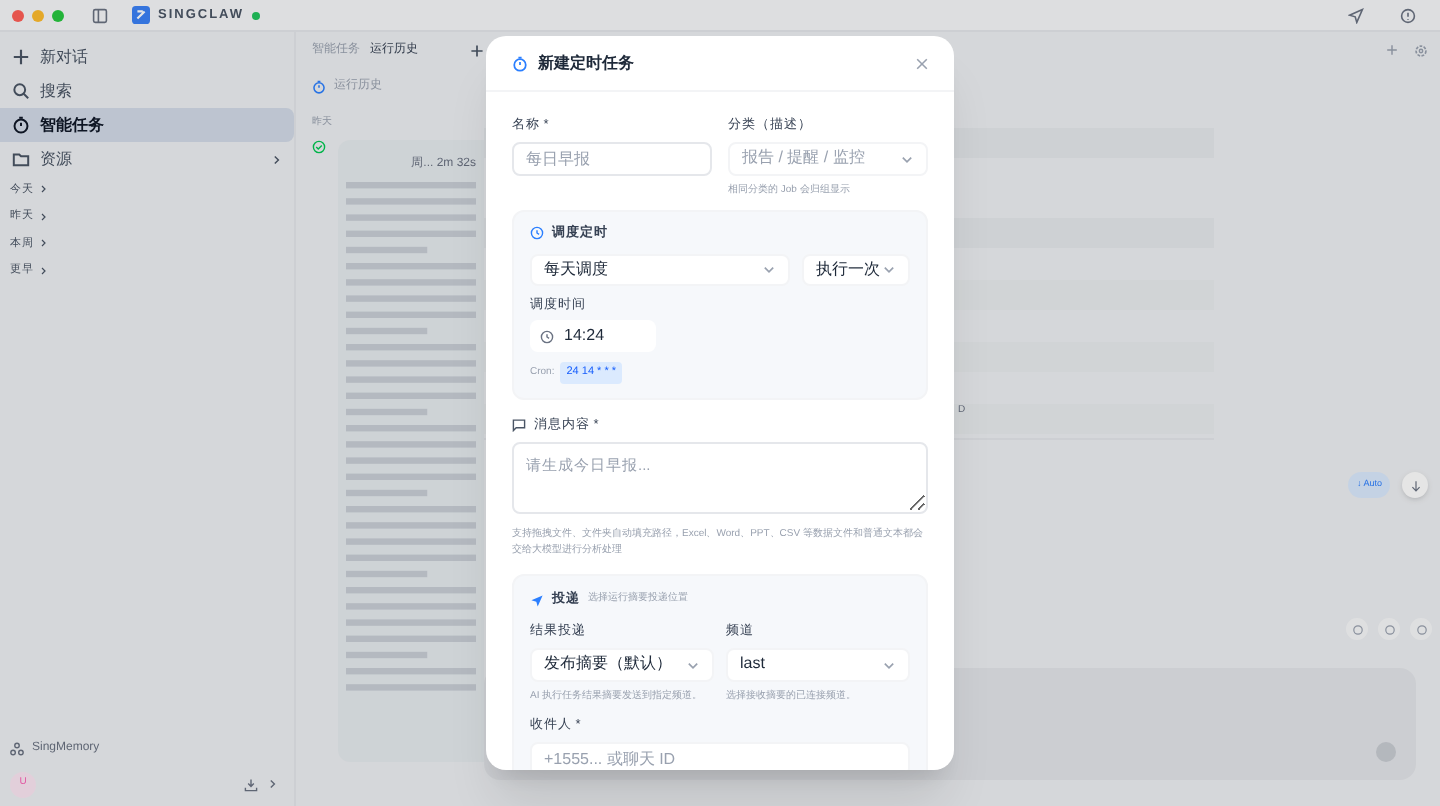 This screenshot has width=1440, height=806. Describe the element at coordinates (586, 63) in the screenshot. I see `modal-title: 新建定时任务` at that location.